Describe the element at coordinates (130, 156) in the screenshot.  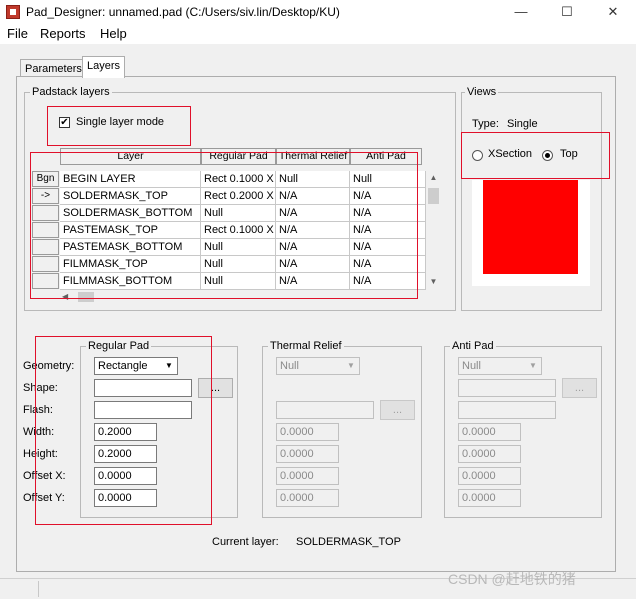
I see `column-header-layer: Layer` at that location.